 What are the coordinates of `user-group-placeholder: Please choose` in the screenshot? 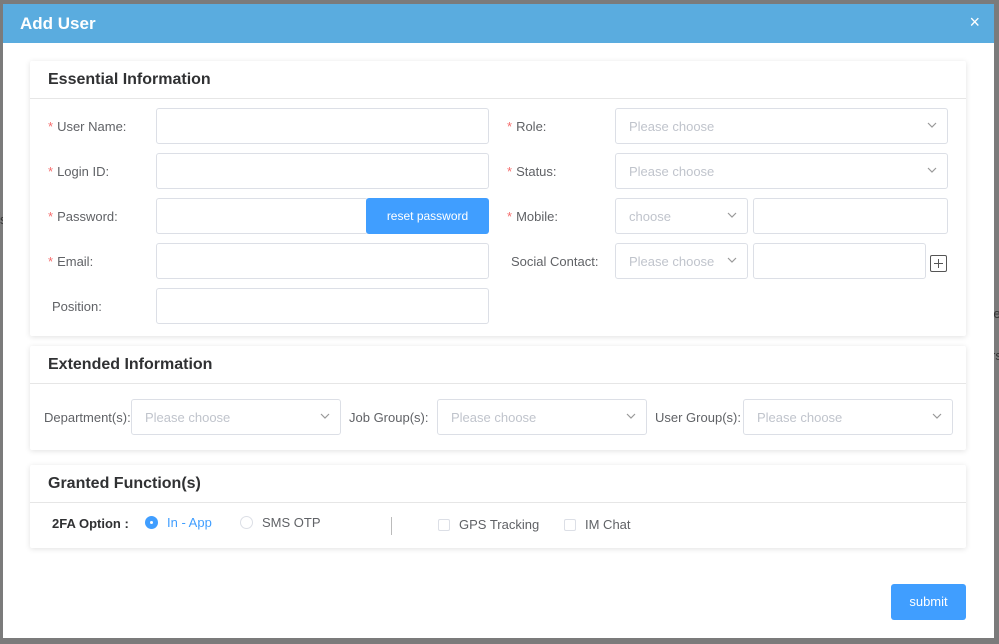 It's located at (800, 417).